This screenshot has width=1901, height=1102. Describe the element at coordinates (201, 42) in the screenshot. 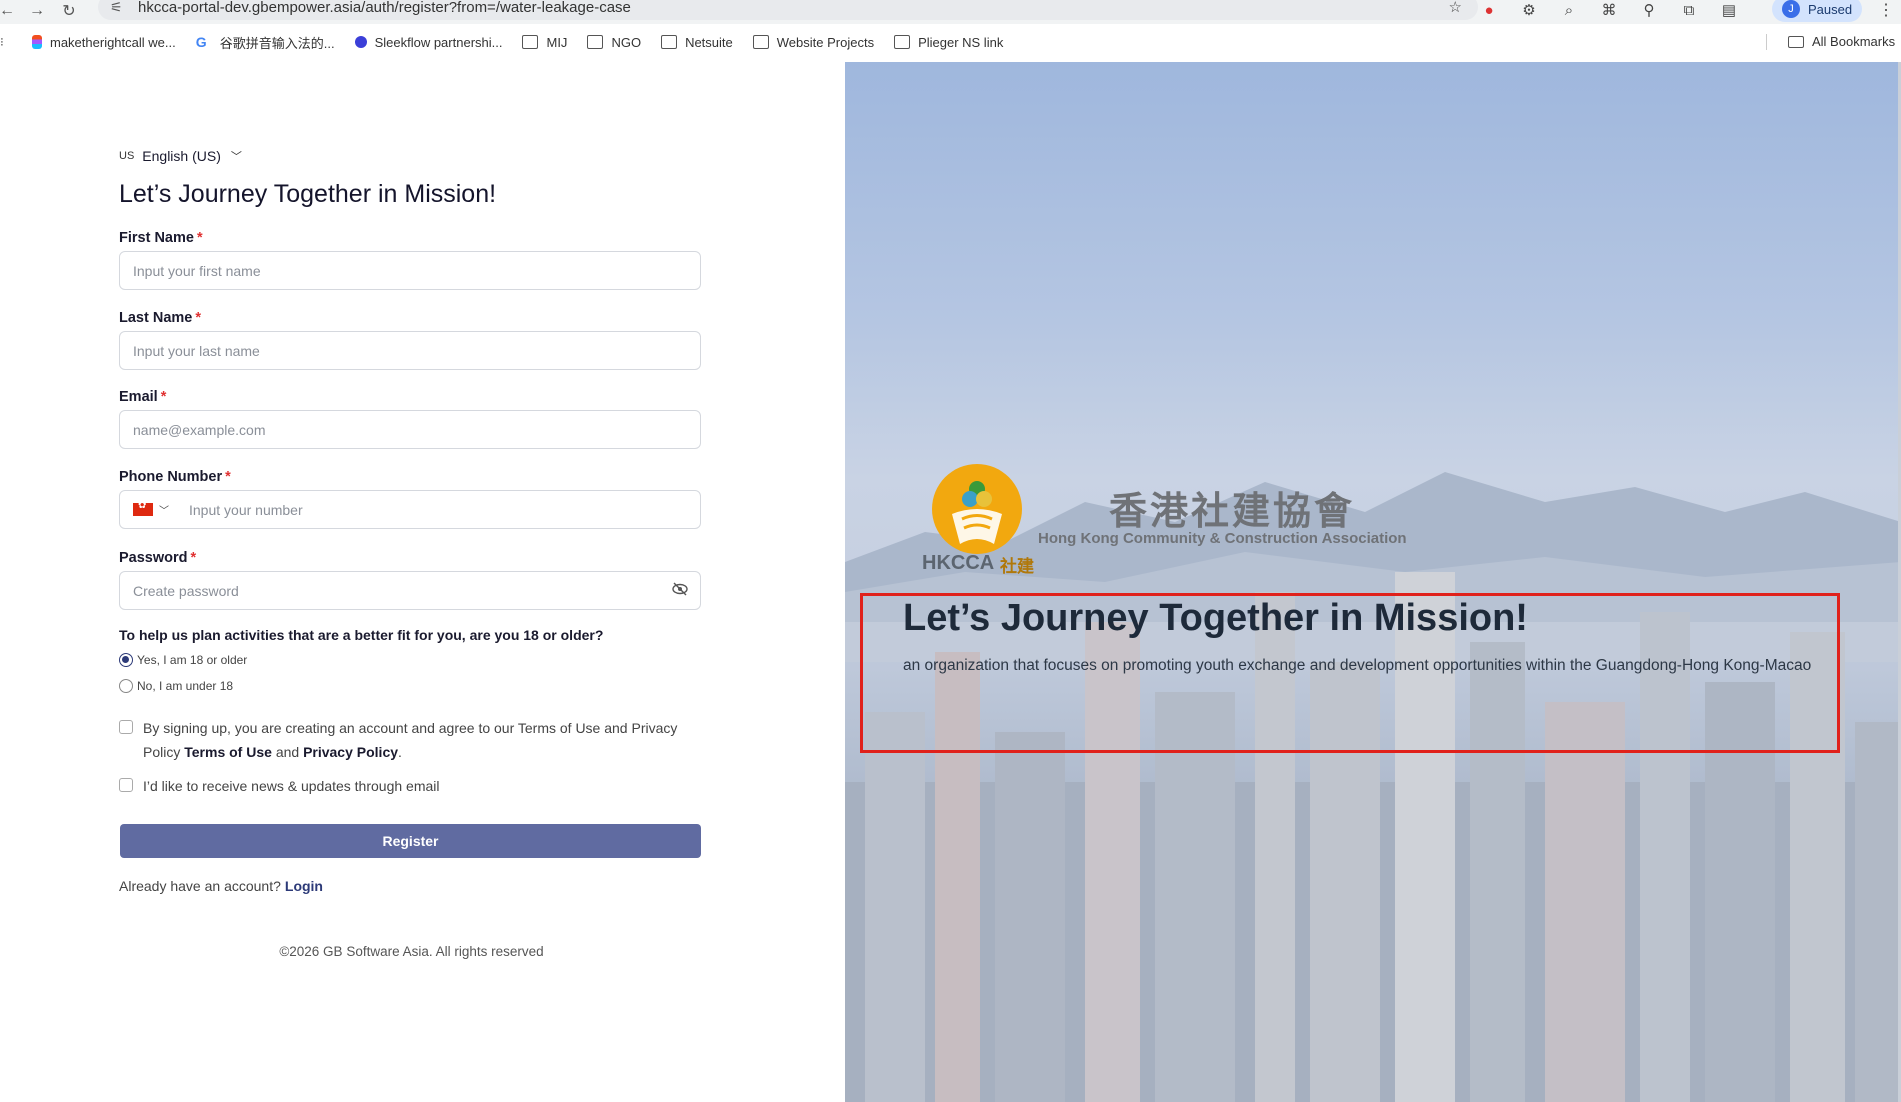

I see `google-icon: G` at that location.